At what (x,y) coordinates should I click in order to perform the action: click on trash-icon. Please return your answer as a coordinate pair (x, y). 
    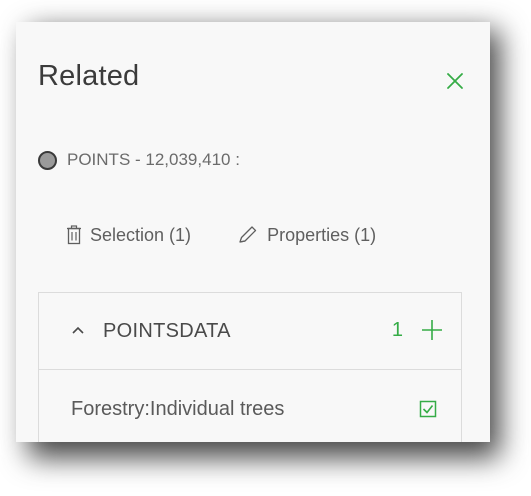
    Looking at the image, I should click on (74, 235).